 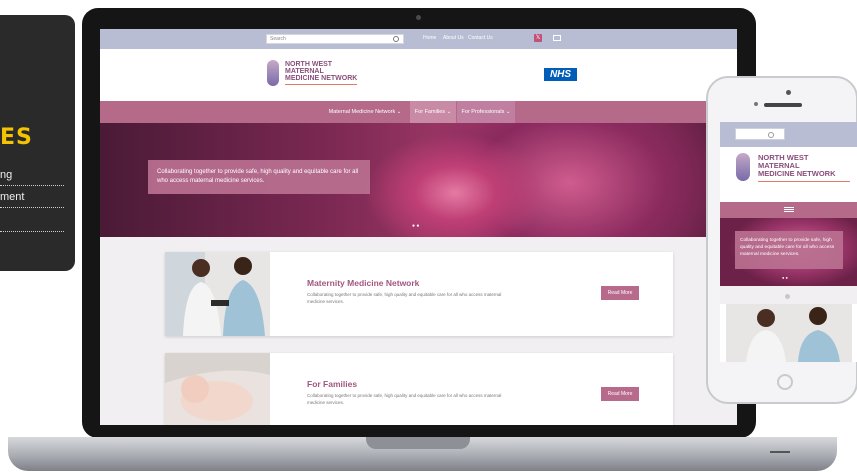 I want to click on phone-speaker, so click(x=783, y=105).